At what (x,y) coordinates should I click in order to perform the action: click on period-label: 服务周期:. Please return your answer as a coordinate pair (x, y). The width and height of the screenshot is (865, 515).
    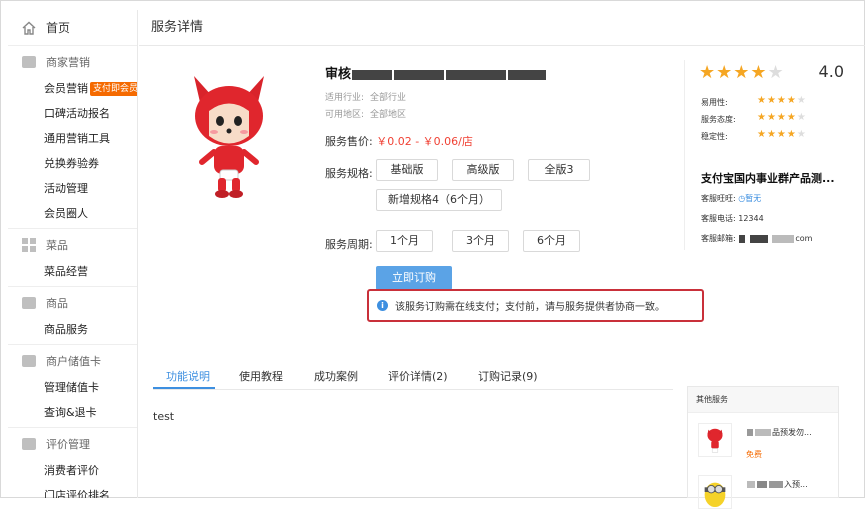
    Looking at the image, I should click on (349, 244).